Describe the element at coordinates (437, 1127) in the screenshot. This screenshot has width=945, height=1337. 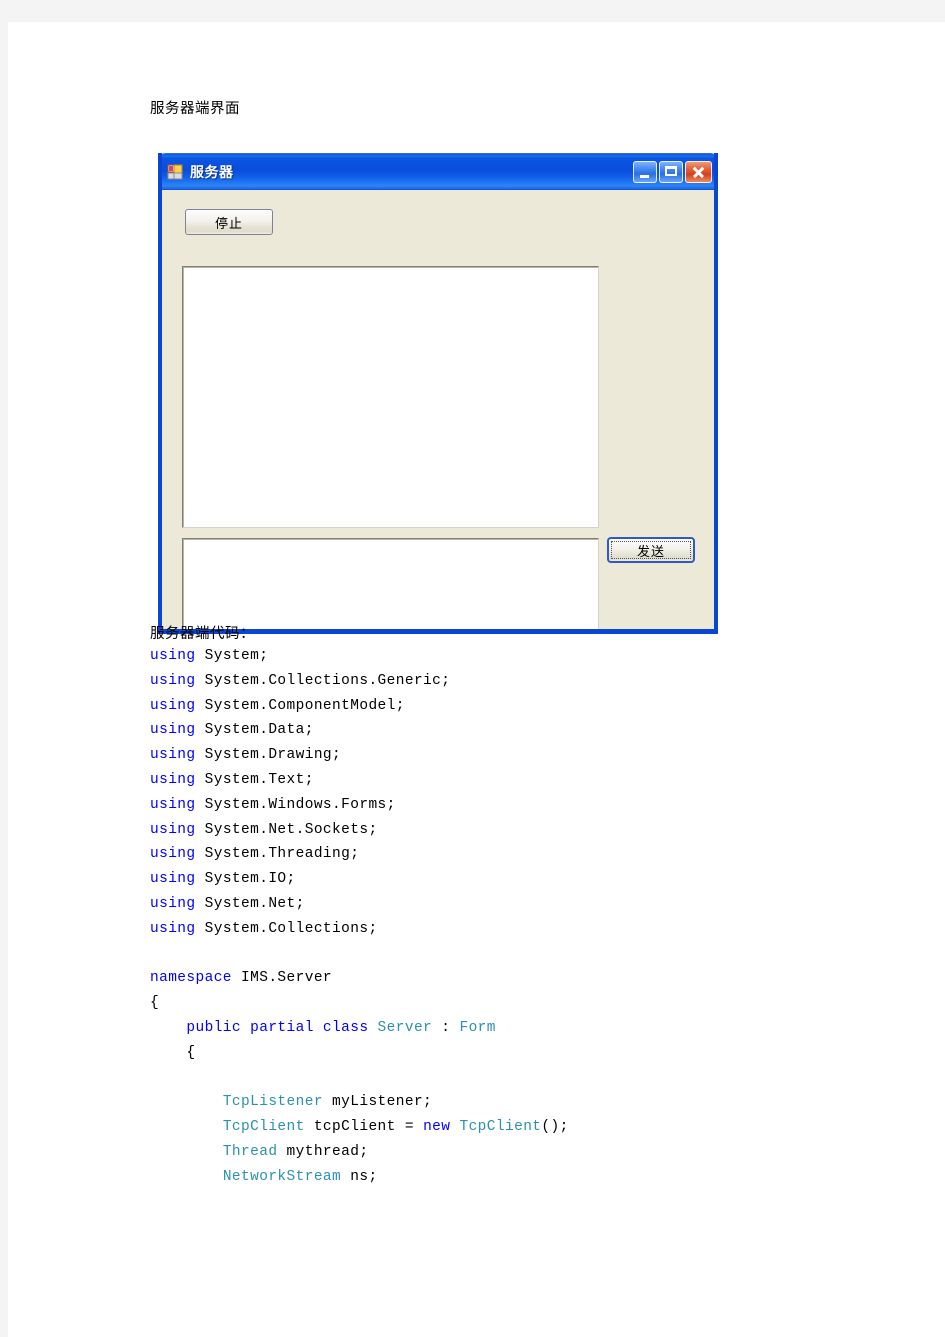
I see `code-token: new` at that location.